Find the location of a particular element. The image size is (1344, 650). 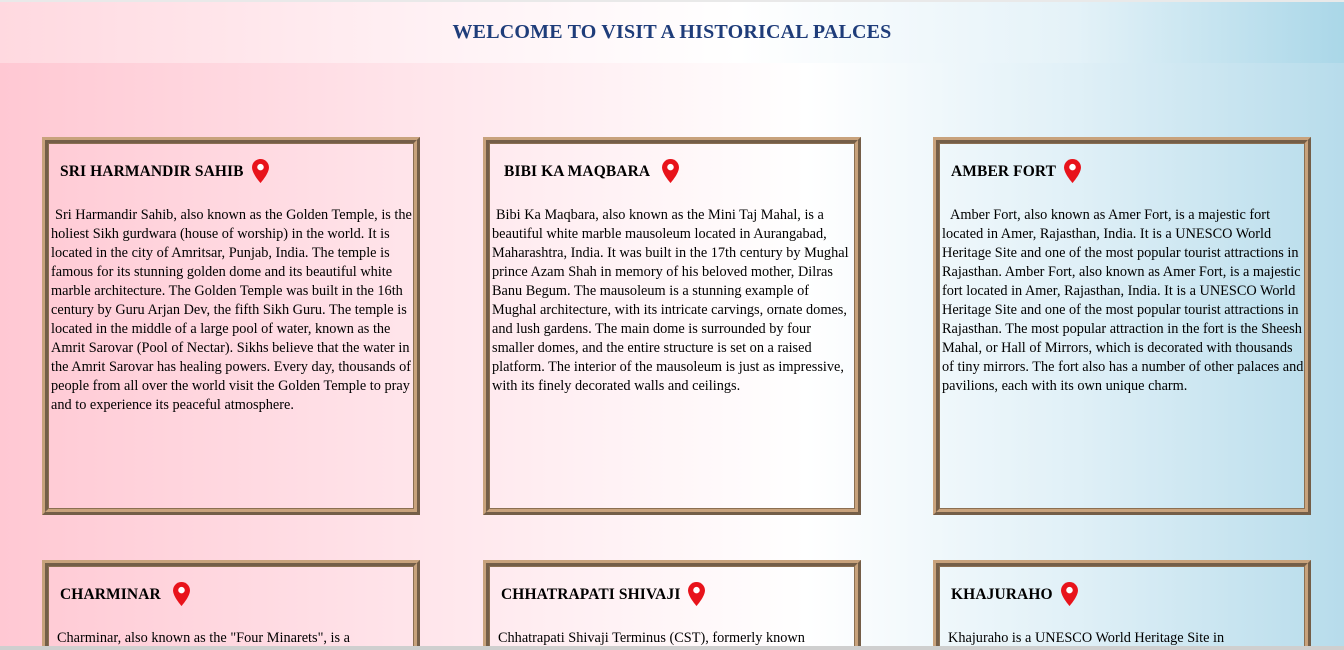

card-title: SRI HARMANDIR SAHIB is located at coordinates (152, 171).